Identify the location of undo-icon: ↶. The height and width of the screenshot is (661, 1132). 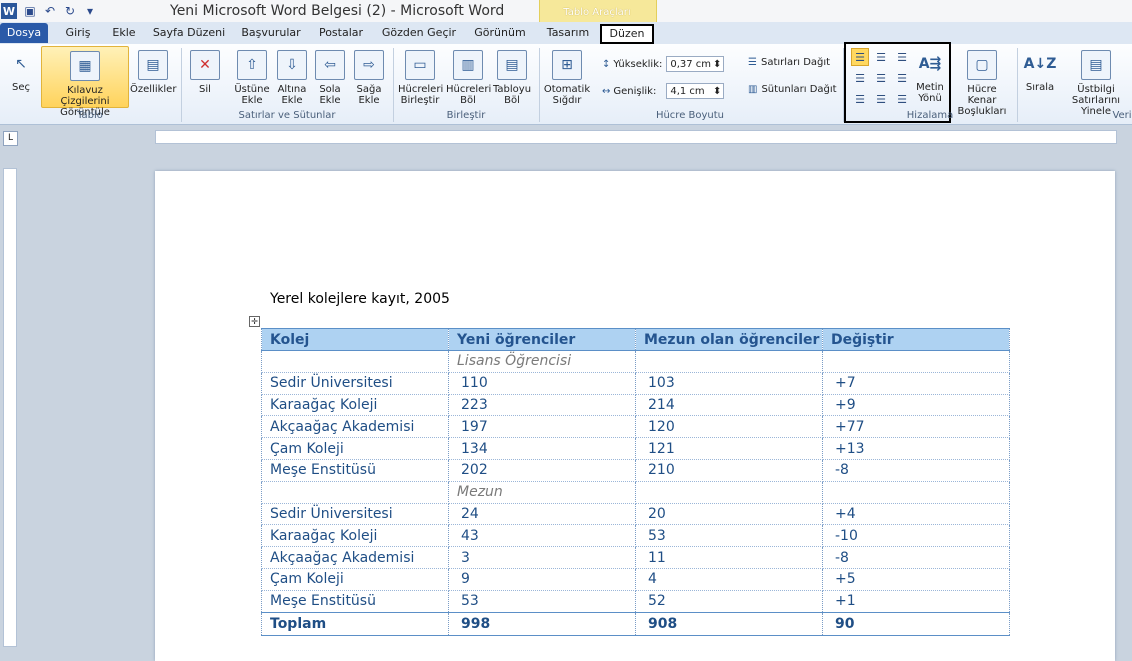
(50, 11).